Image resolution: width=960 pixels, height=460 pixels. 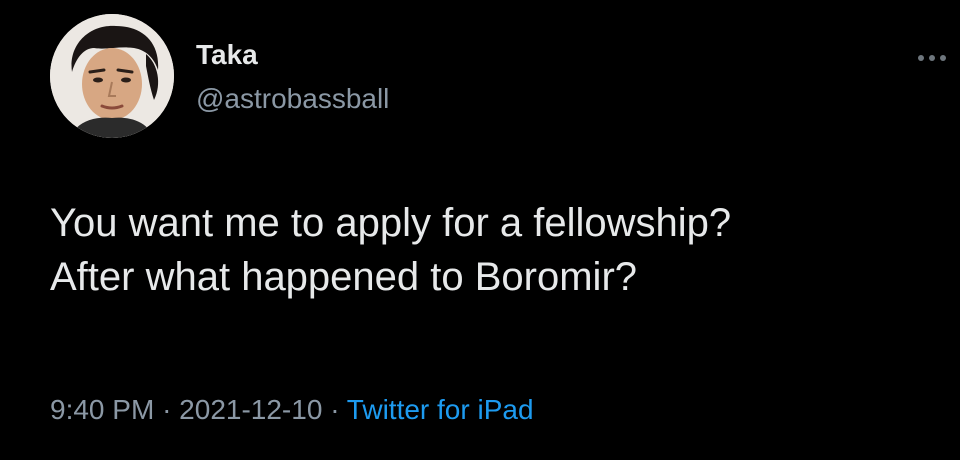 What do you see at coordinates (344, 277) in the screenshot?
I see `tweet-text-line: After what happened to Boromir?` at bounding box center [344, 277].